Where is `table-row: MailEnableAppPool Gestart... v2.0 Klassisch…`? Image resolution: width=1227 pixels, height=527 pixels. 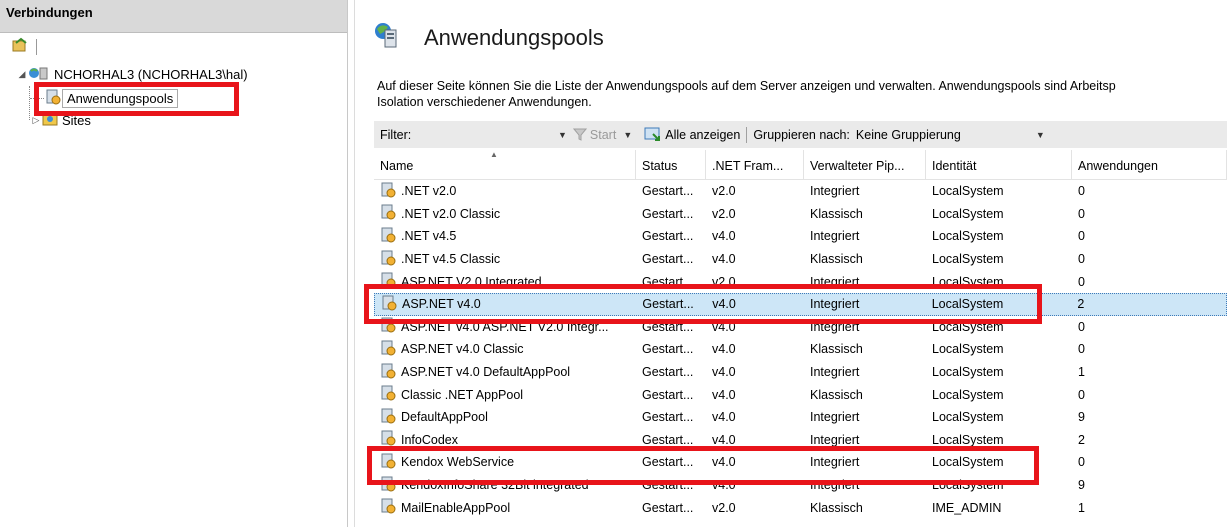 table-row: MailEnableAppPool Gestart... v2.0 Klassisch… is located at coordinates (800, 507).